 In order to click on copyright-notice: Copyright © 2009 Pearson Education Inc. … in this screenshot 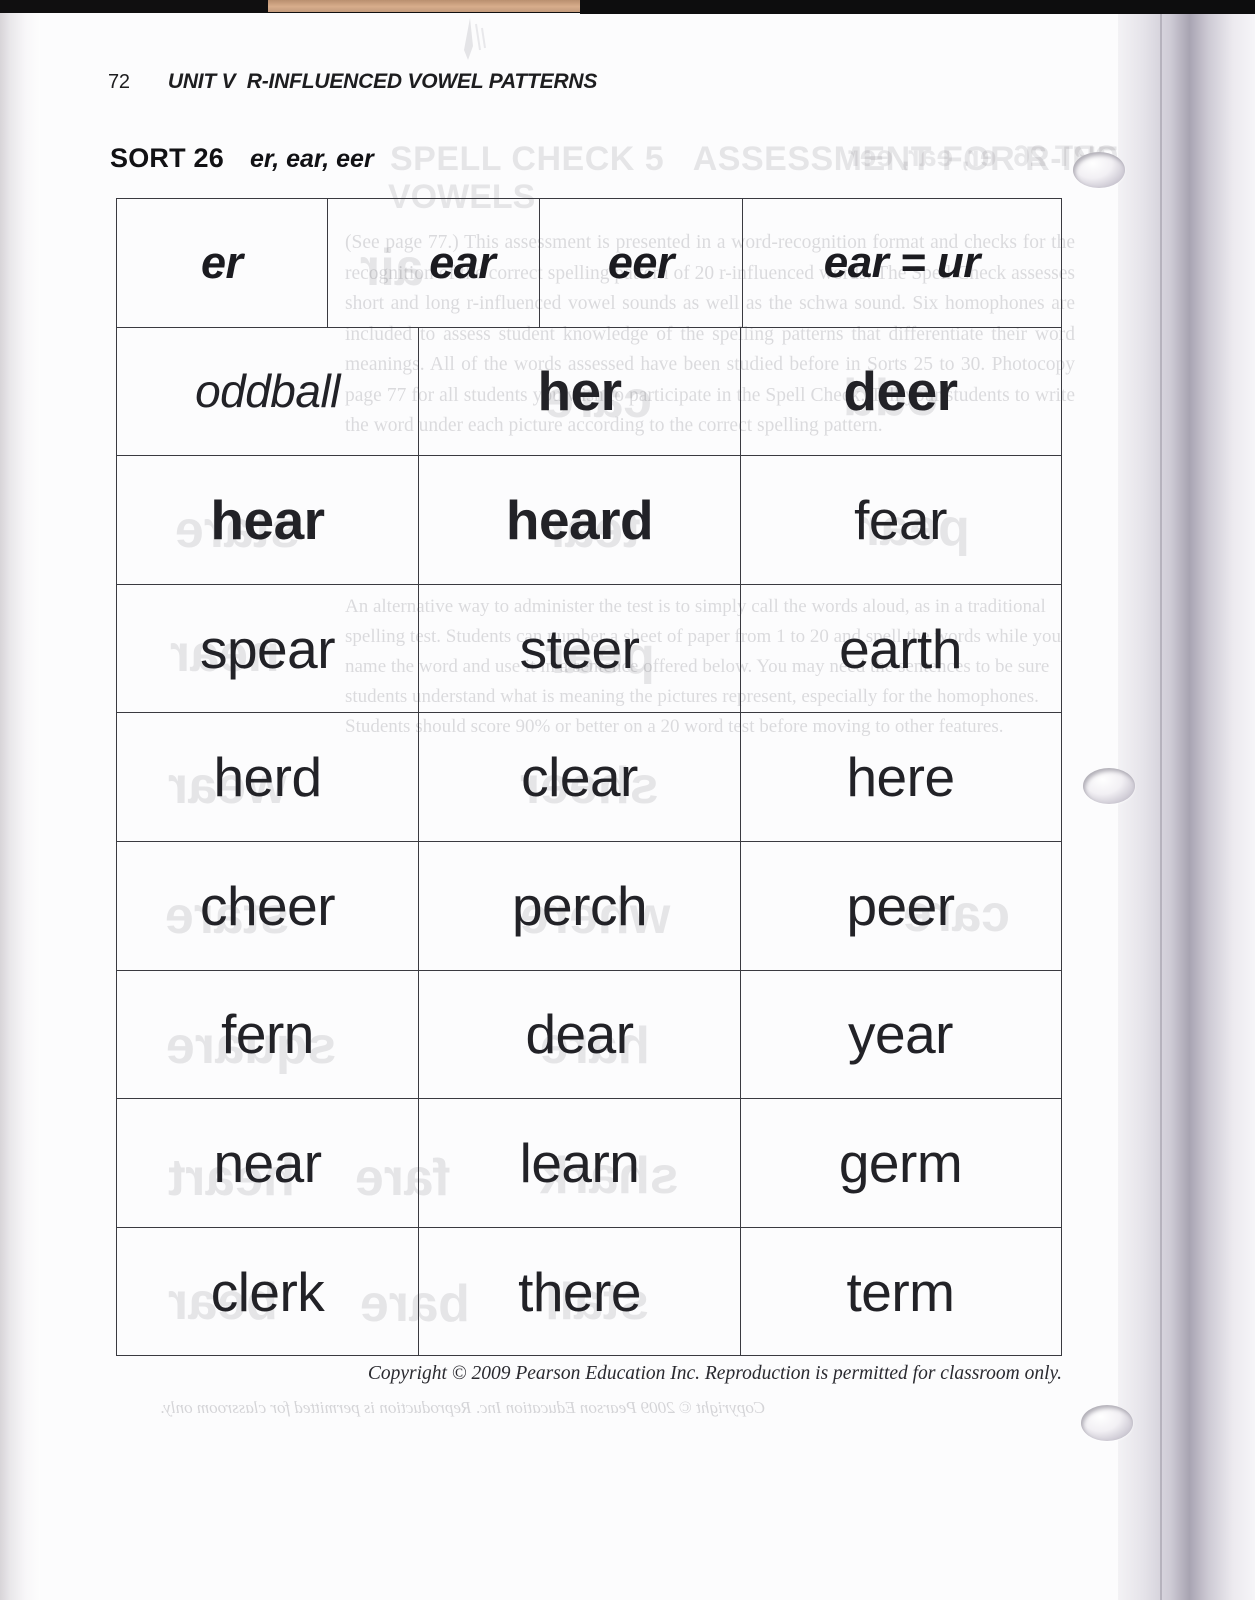, I will do `click(714, 1373)`.